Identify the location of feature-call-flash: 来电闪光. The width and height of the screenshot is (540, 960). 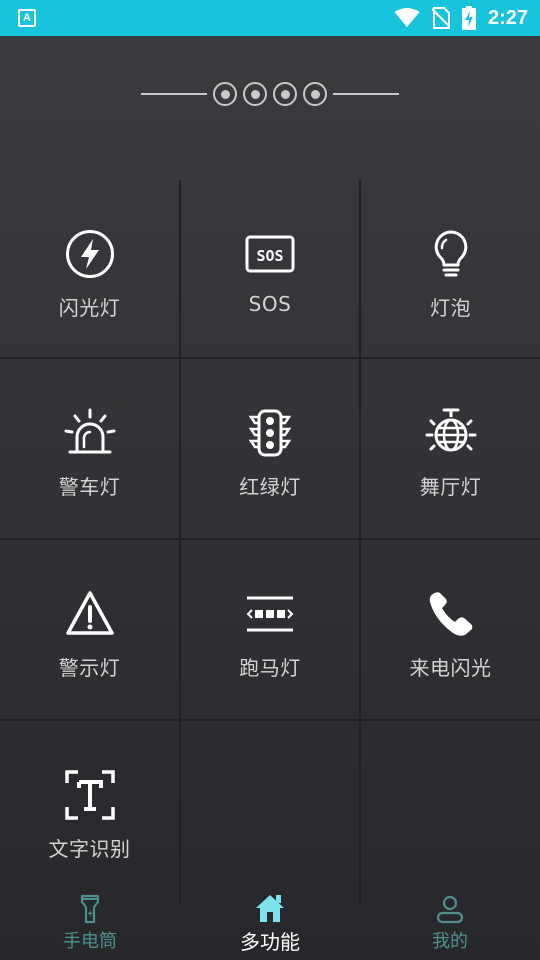
(450, 630).